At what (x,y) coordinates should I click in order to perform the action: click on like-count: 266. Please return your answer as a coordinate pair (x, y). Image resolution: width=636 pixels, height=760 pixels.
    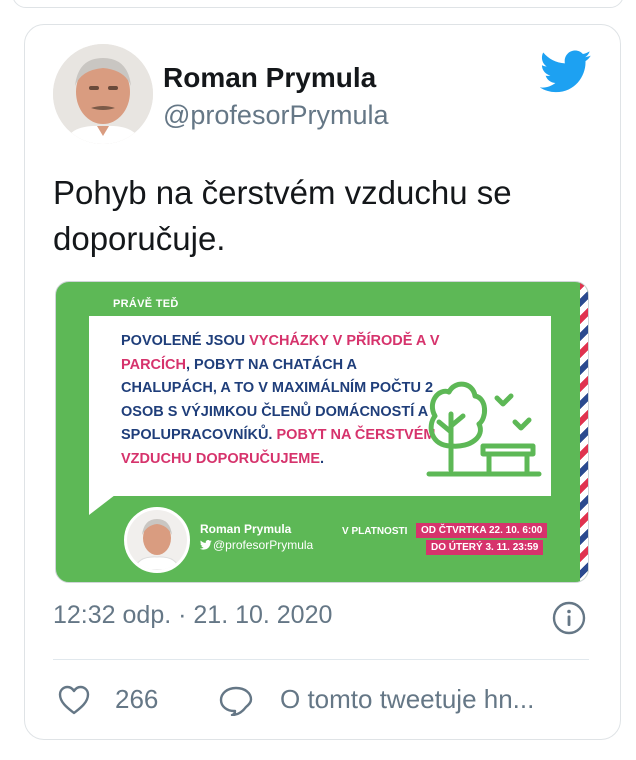
    Looking at the image, I should click on (136, 699).